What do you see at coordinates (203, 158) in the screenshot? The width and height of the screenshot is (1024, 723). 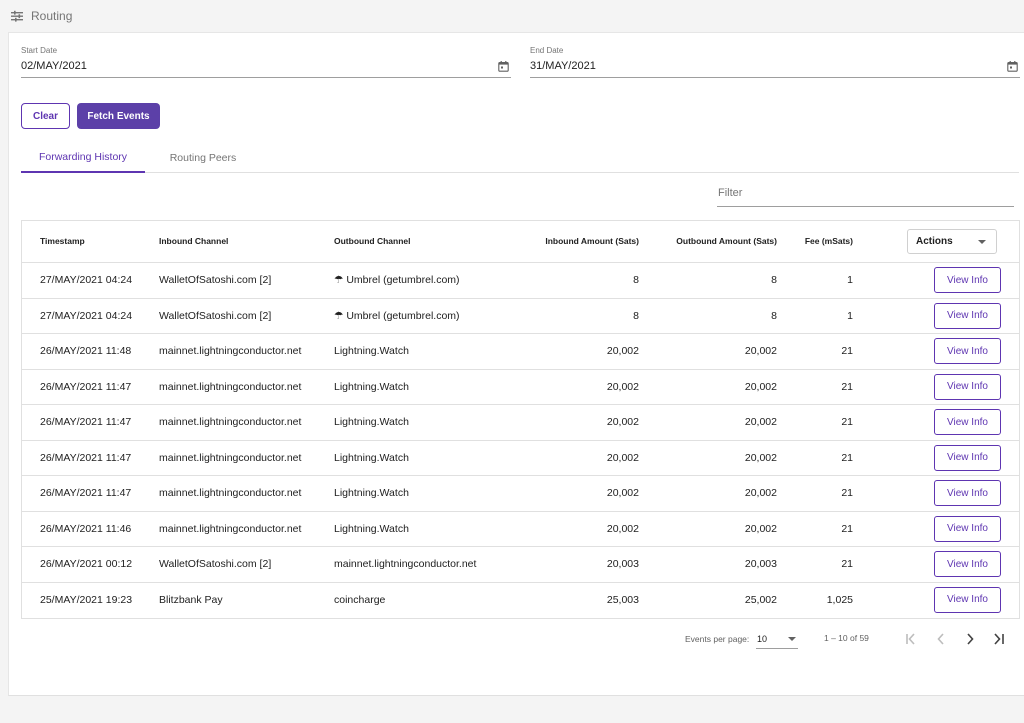 I see `tab-routing-peers: Routing Peers` at bounding box center [203, 158].